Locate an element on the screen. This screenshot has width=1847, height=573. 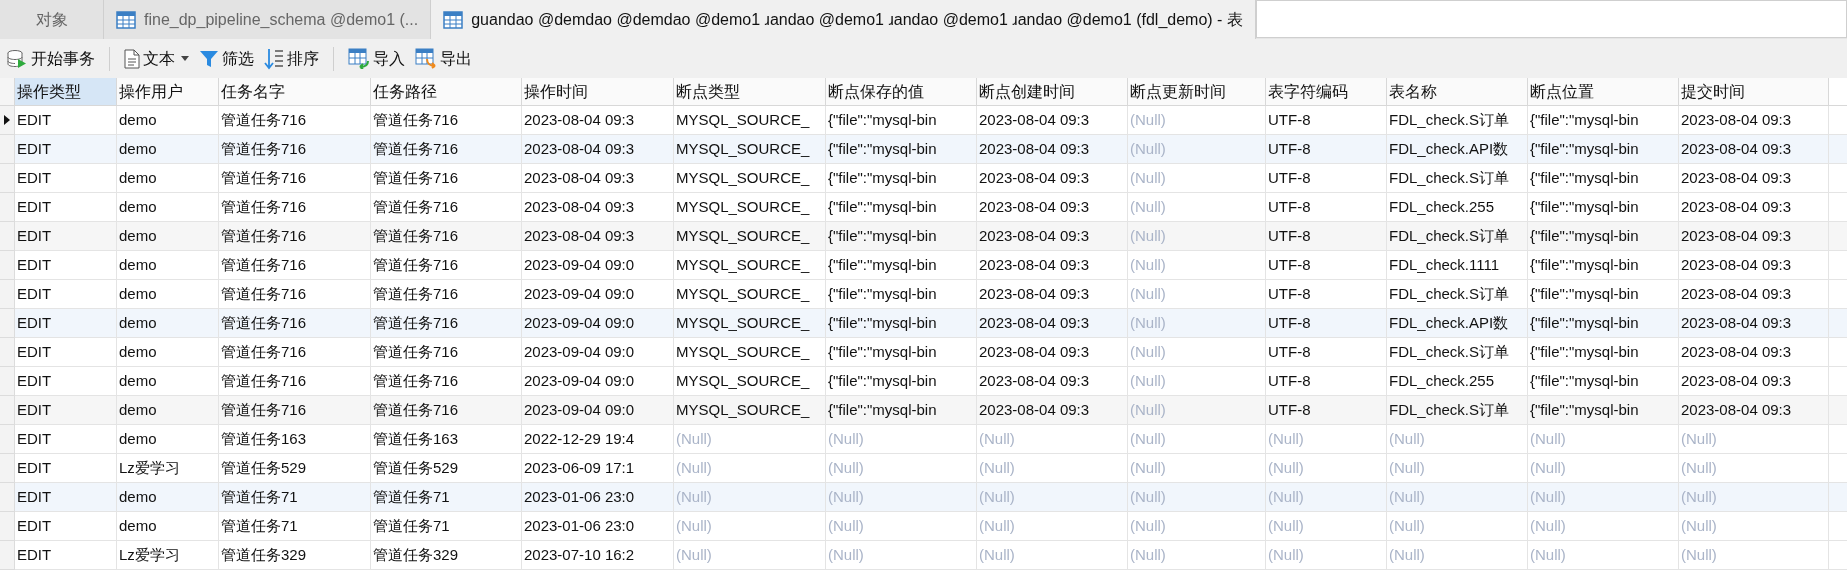
column-header: 操作用户 is located at coordinates (168, 92).